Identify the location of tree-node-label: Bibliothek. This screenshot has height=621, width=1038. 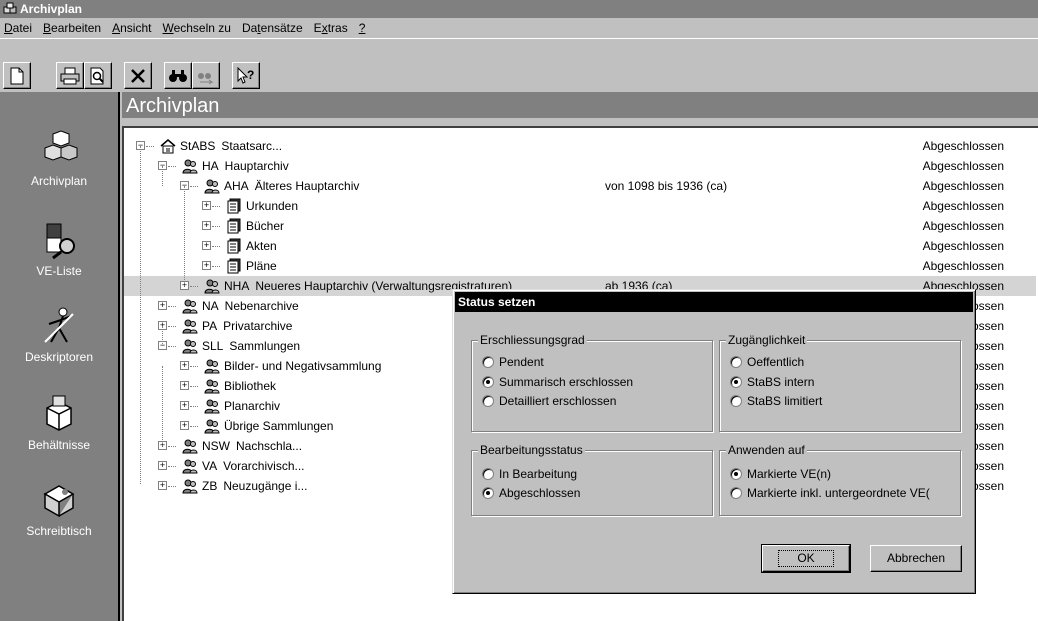
(250, 386).